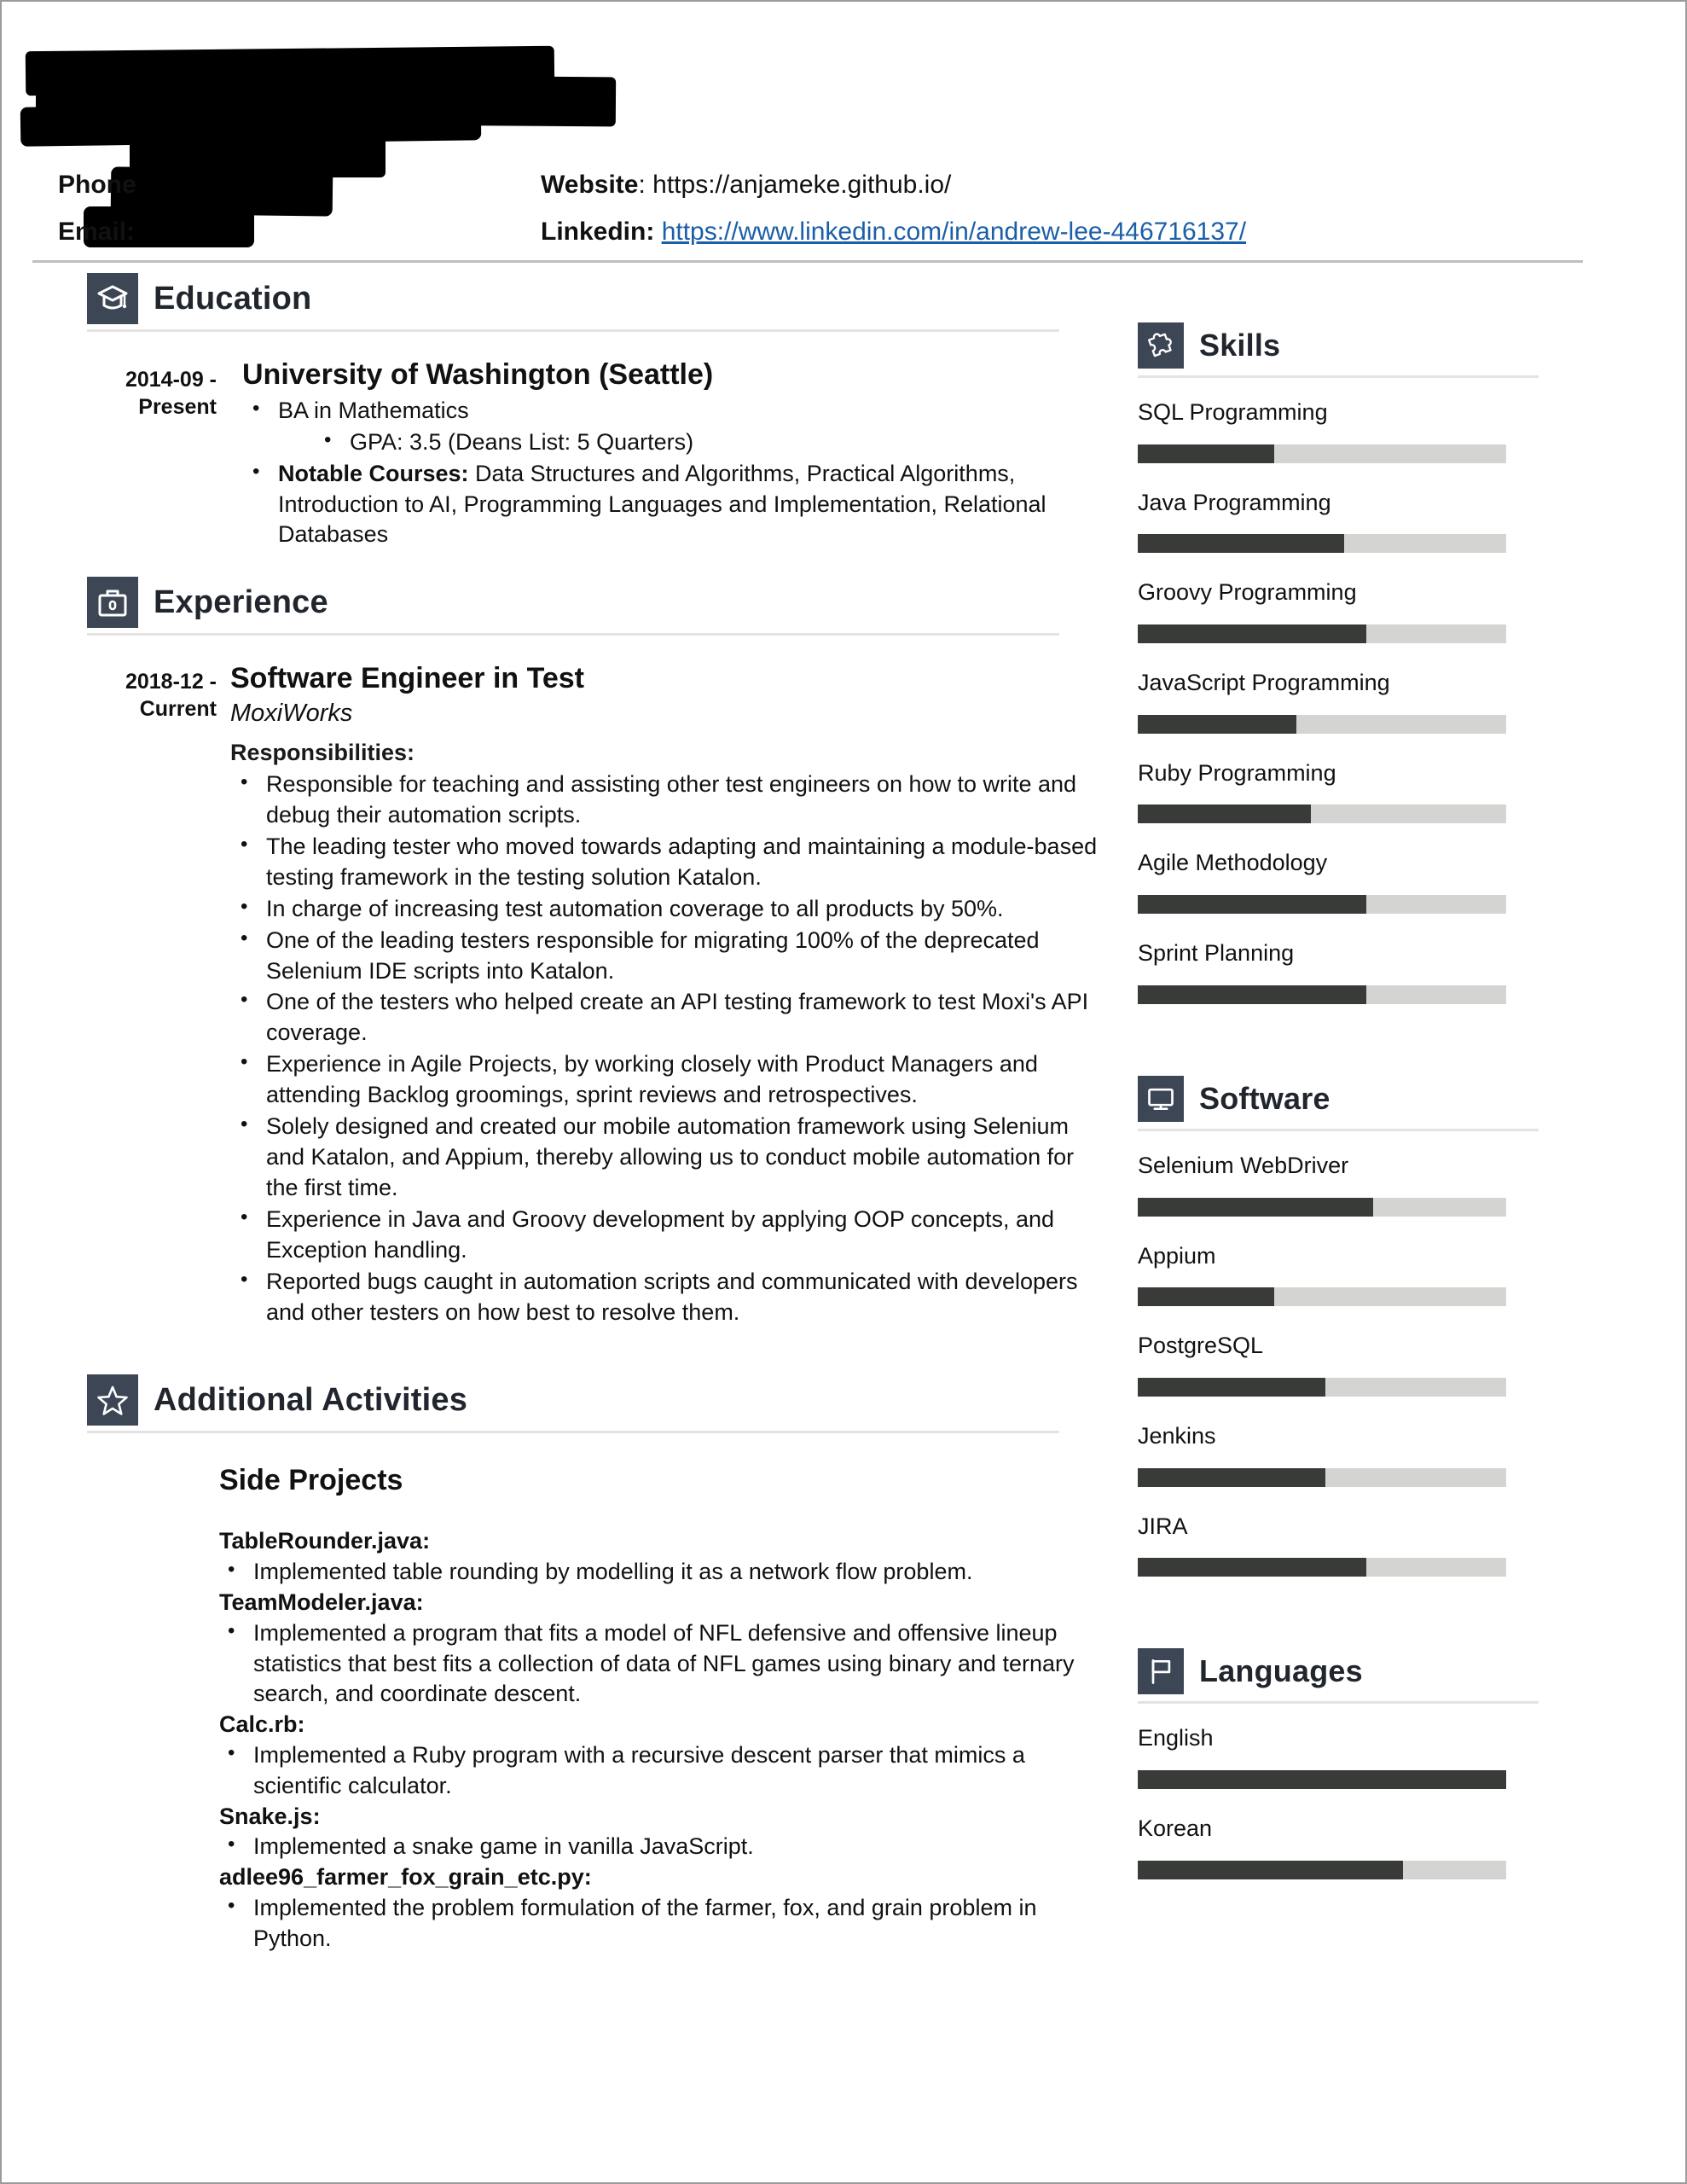  Describe the element at coordinates (1338, 1098) in the screenshot. I see `software-header: Software` at that location.